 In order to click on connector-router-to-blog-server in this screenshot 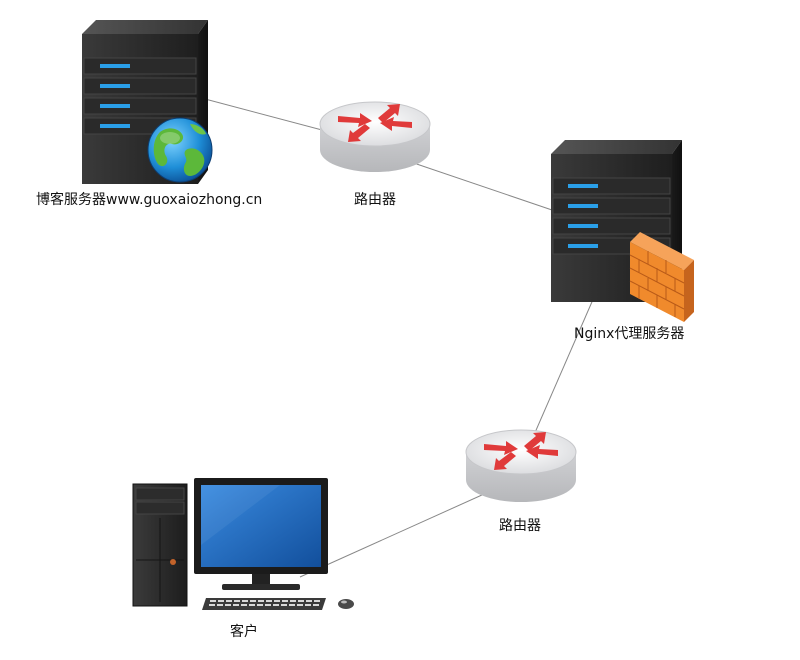, I will do `click(256, 112)`.